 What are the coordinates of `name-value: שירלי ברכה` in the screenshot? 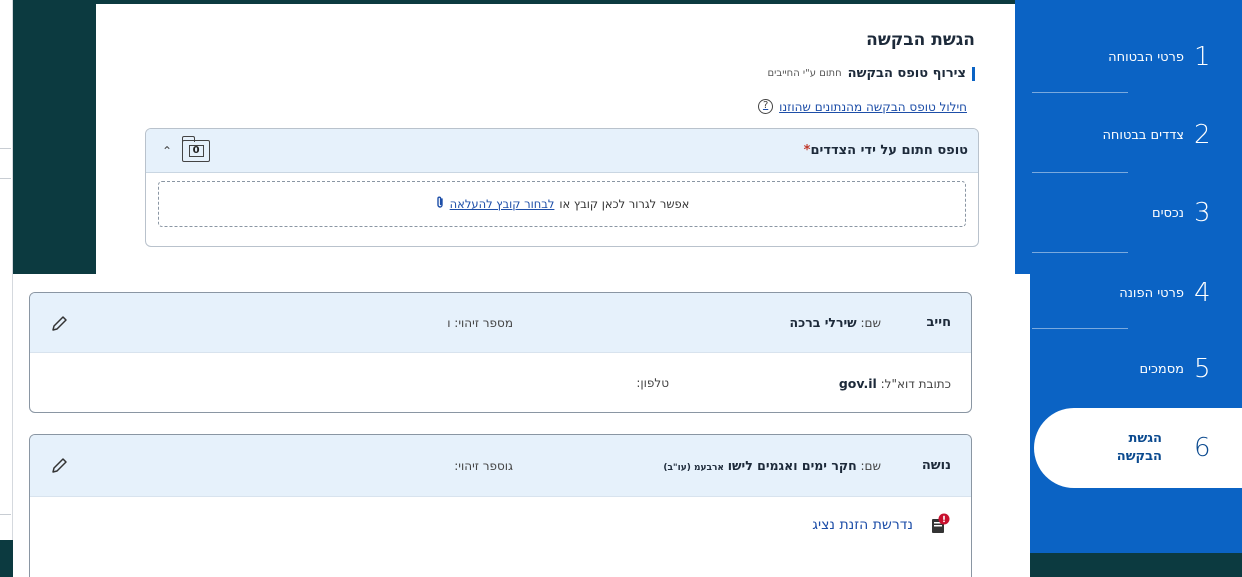 It's located at (823, 322).